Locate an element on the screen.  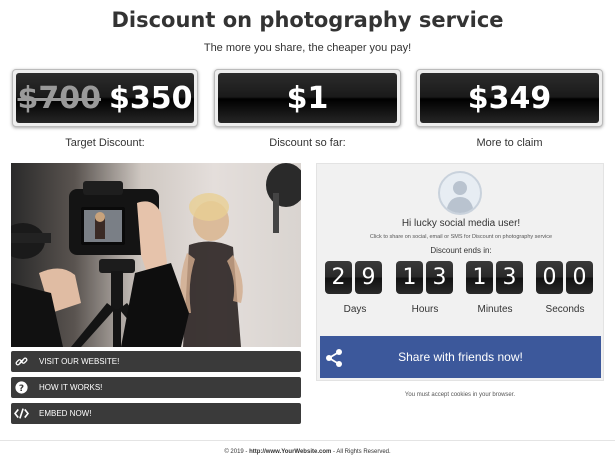
minutes-digit-2: 3 is located at coordinates (509, 277).